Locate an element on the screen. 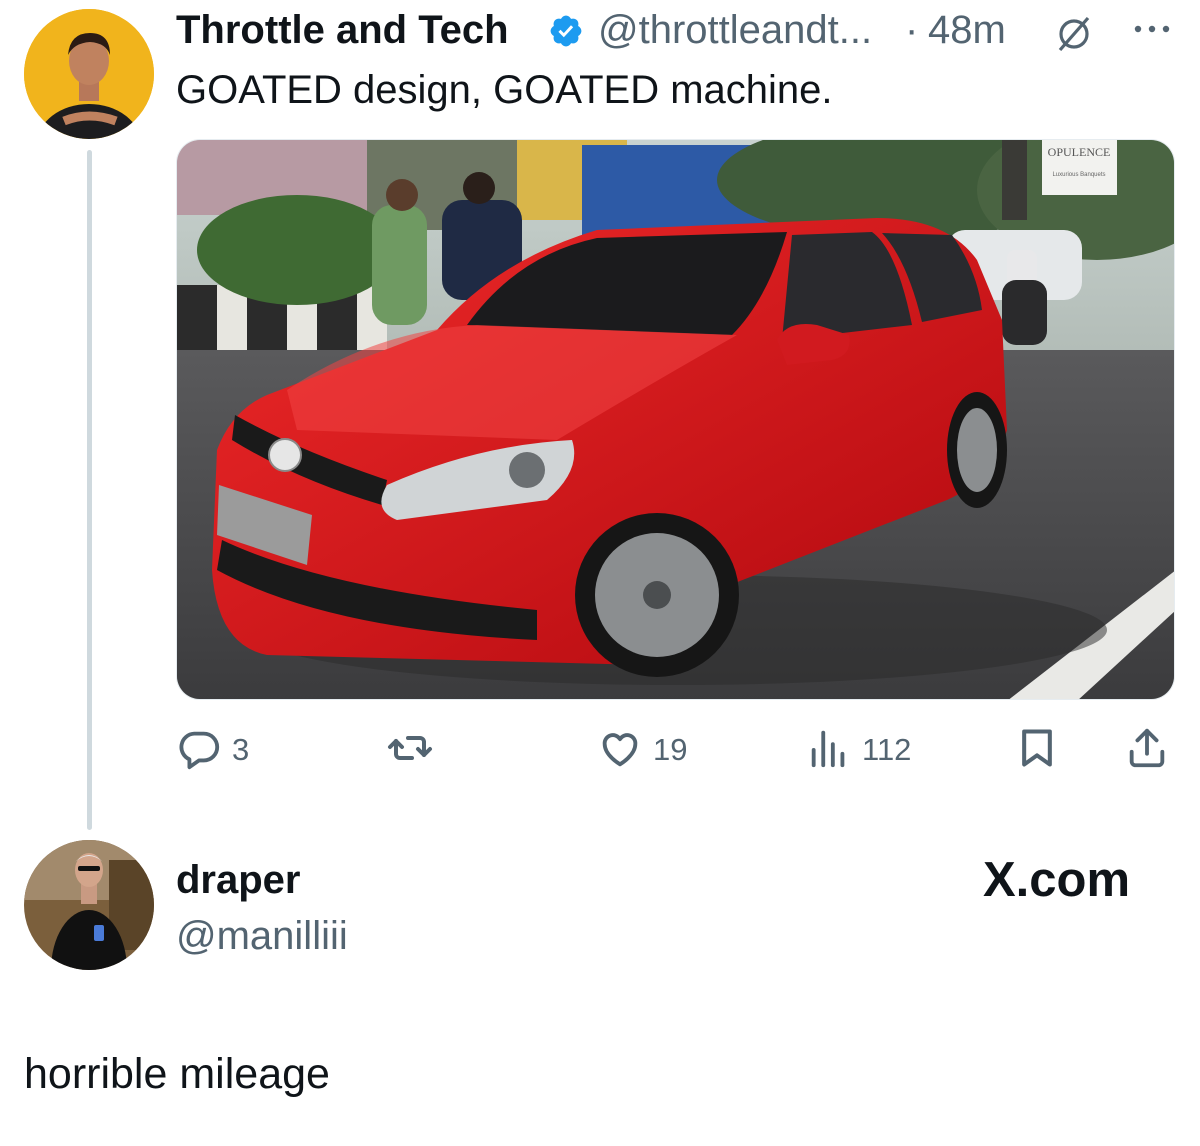  bookmark-icon is located at coordinates (1037, 750).